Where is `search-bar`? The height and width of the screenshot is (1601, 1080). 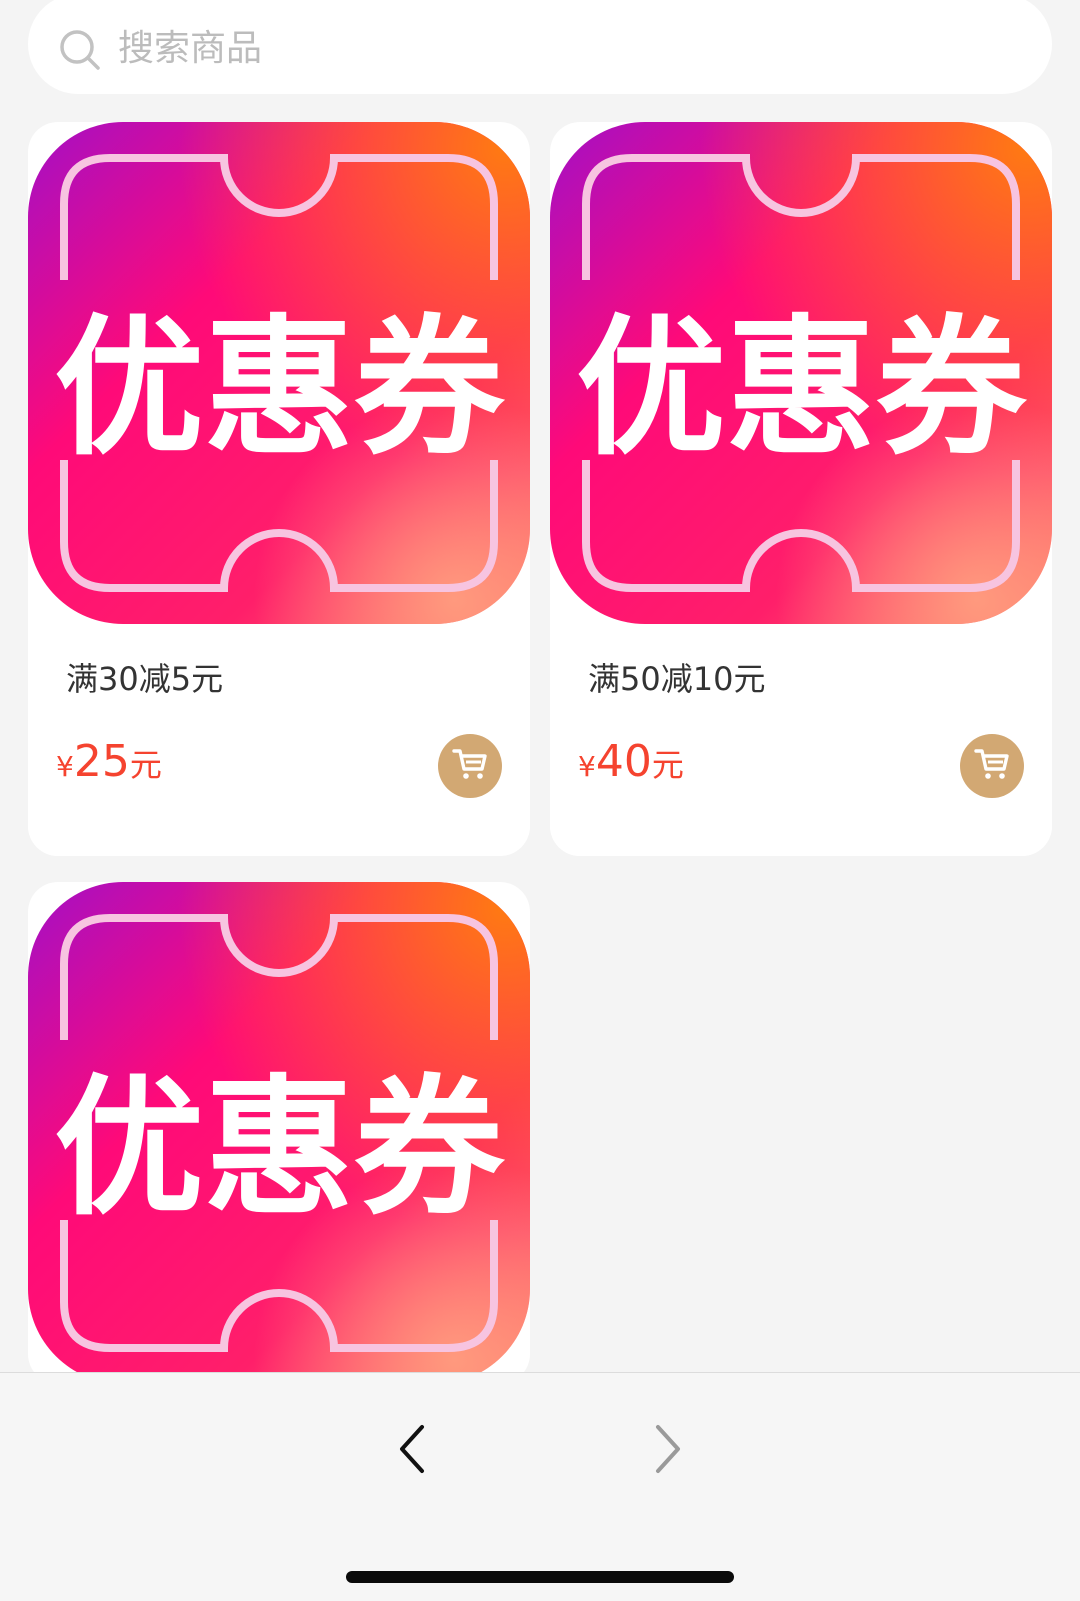 search-bar is located at coordinates (540, 47).